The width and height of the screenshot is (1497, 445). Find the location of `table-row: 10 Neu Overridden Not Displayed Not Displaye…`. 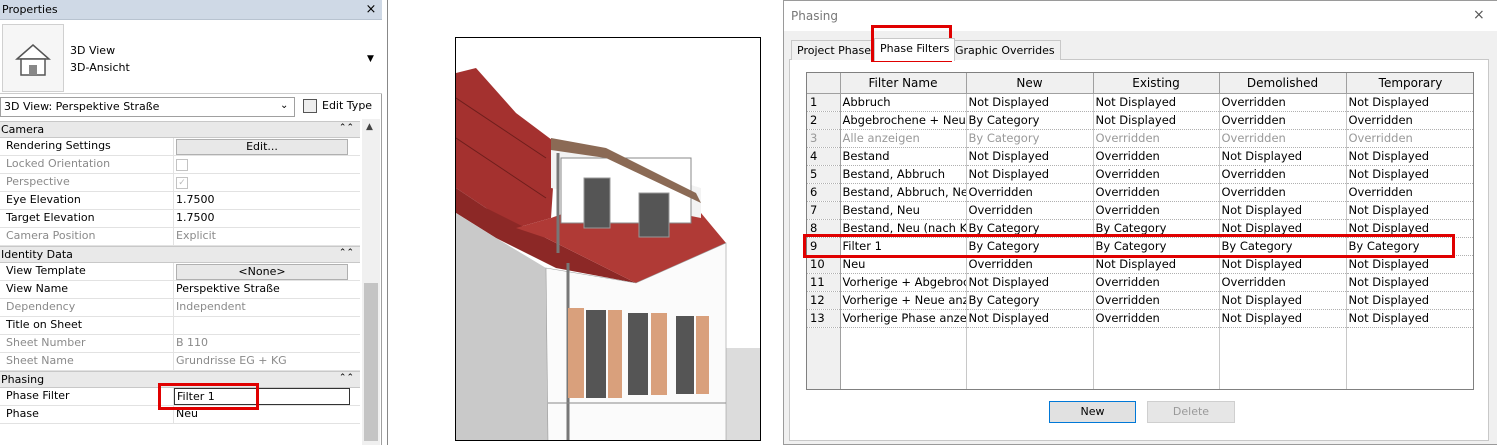

table-row: 10 Neu Overridden Not Displayed Not Displaye… is located at coordinates (1140, 264).